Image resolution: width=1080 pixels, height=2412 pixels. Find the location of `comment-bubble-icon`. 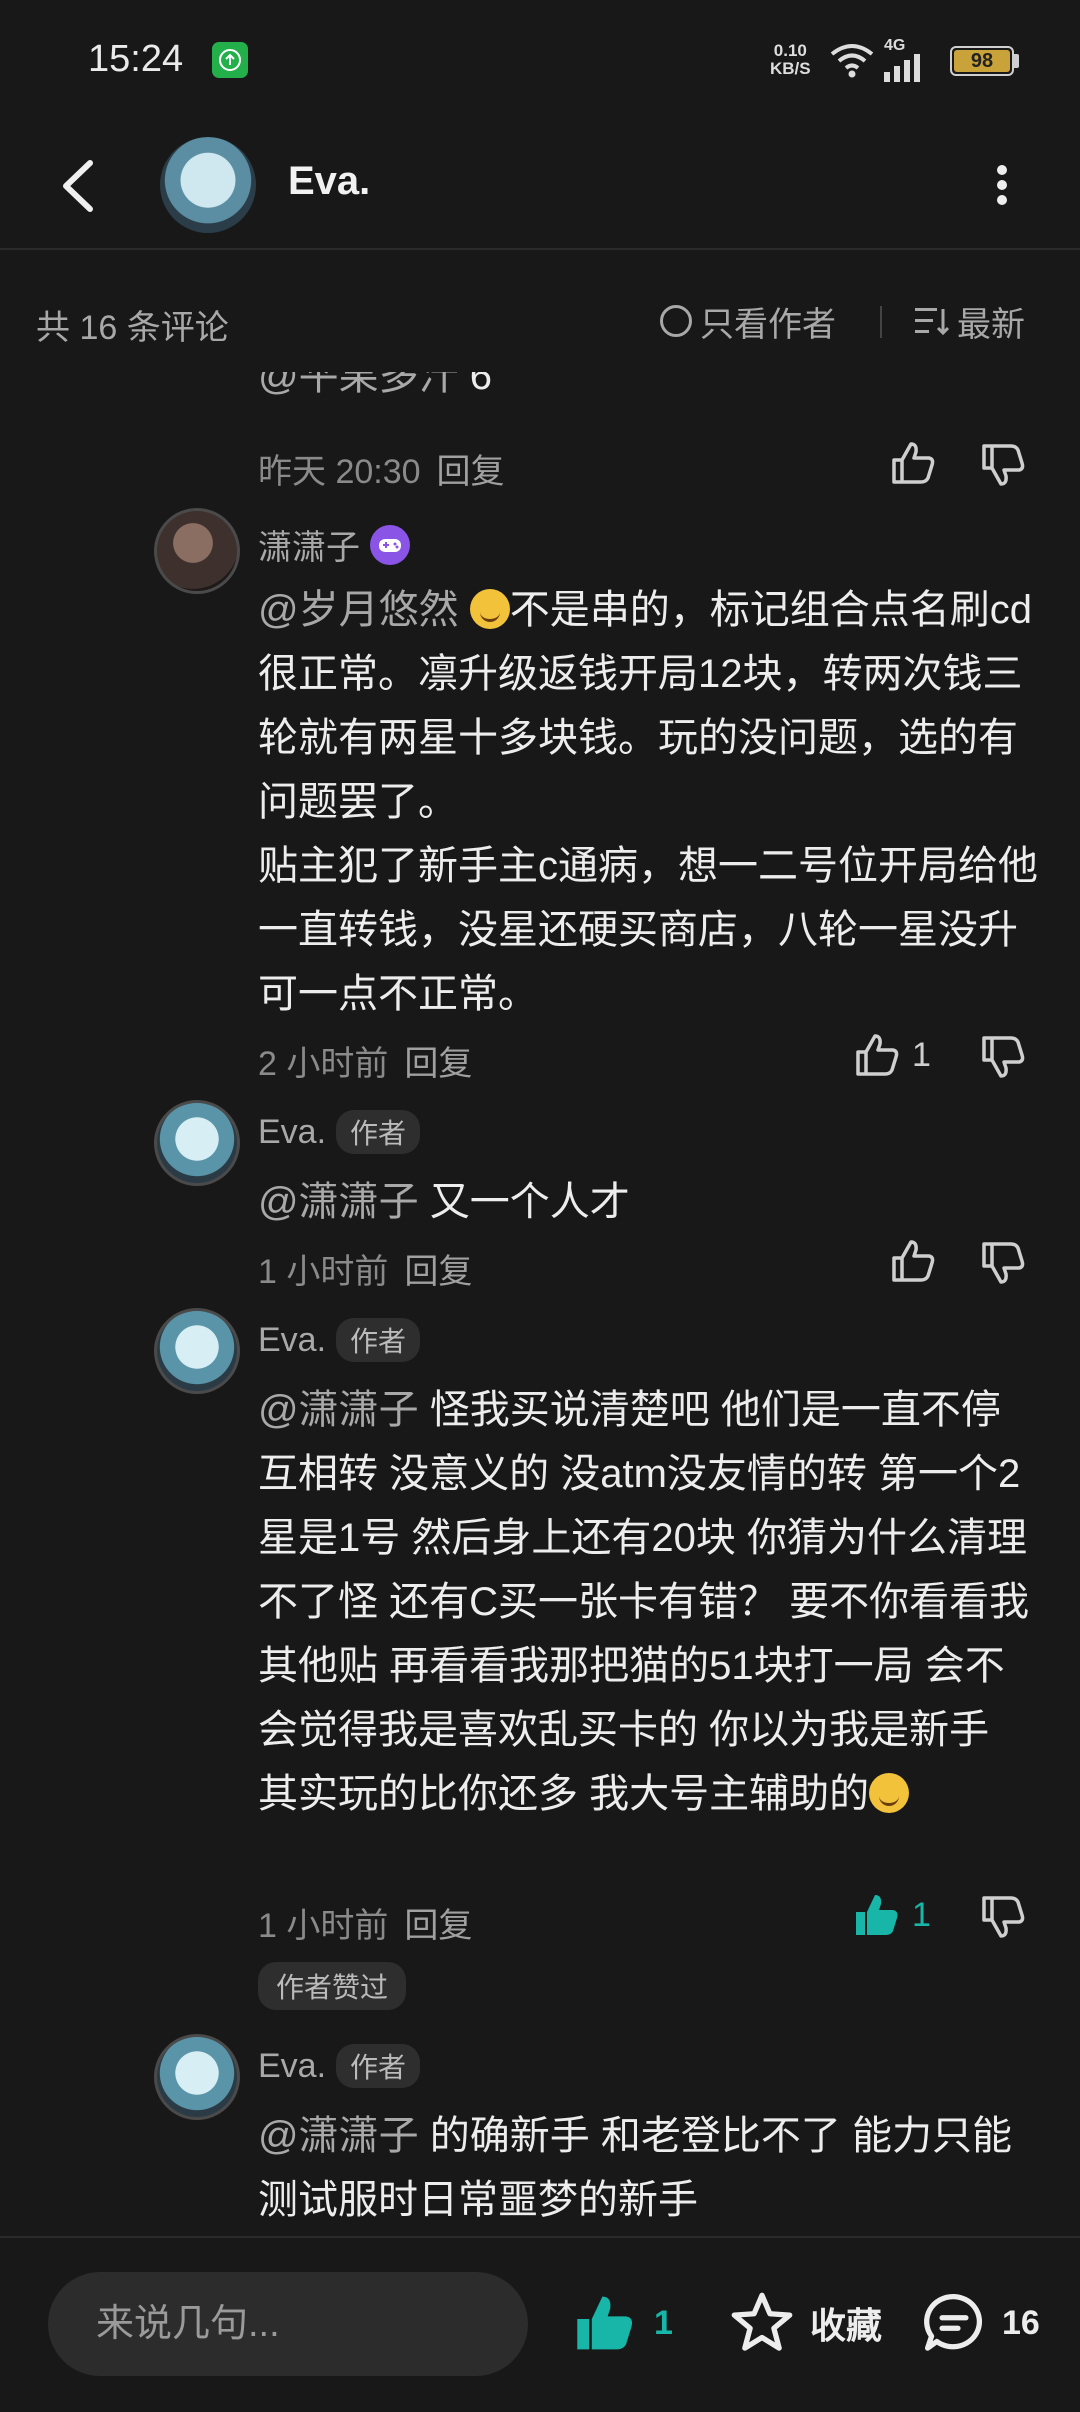

comment-bubble-icon is located at coordinates (953, 2322).